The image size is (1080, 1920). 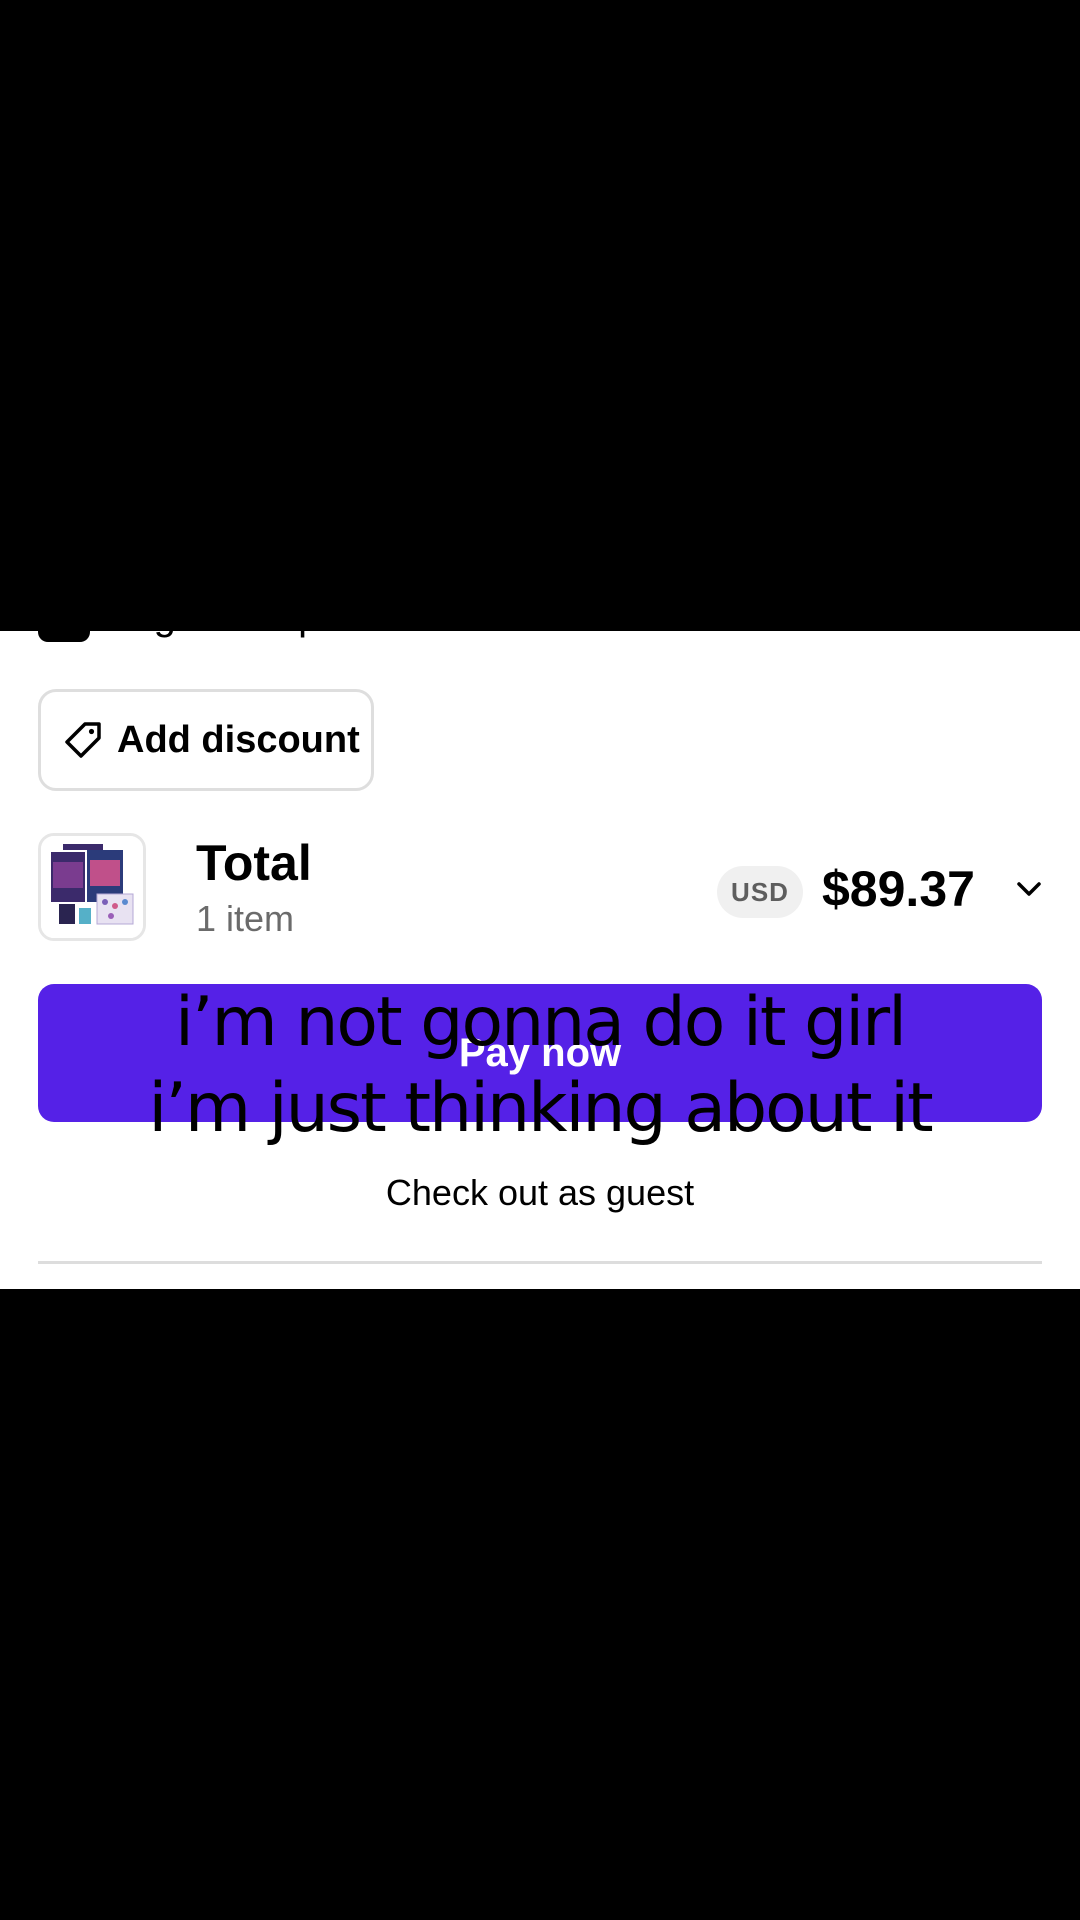 What do you see at coordinates (92, 887) in the screenshot?
I see `product-thumbnail` at bounding box center [92, 887].